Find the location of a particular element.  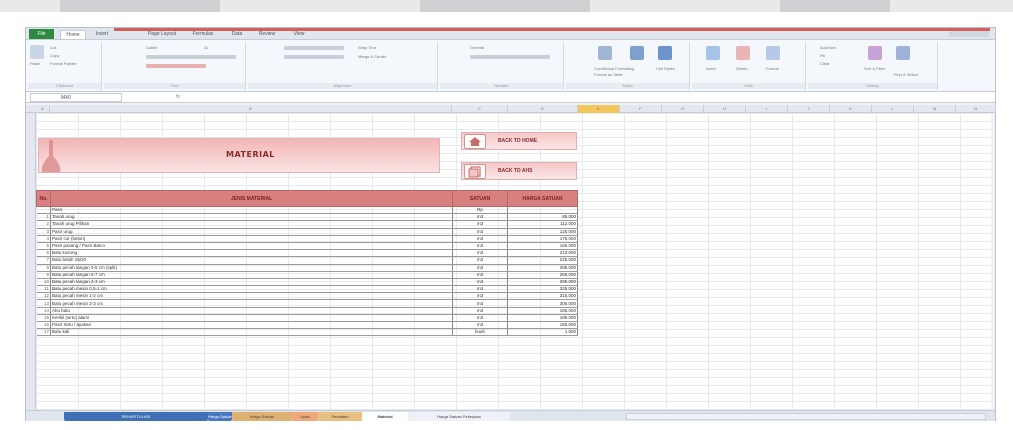

column-header: J is located at coordinates (809, 109).